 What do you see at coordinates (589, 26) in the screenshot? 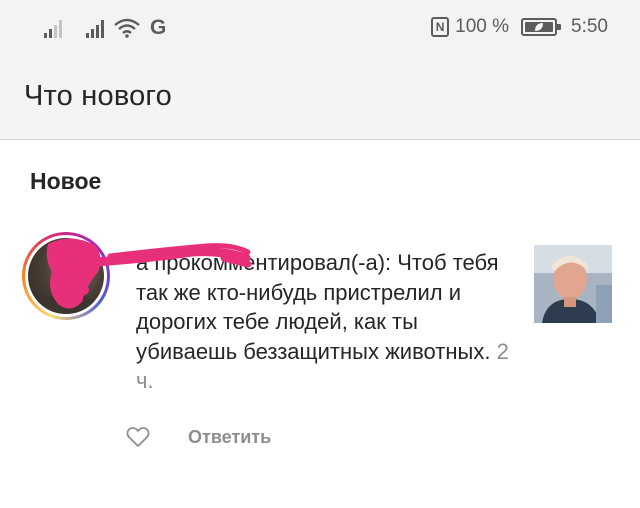
I see `status-time: 5:50` at bounding box center [589, 26].